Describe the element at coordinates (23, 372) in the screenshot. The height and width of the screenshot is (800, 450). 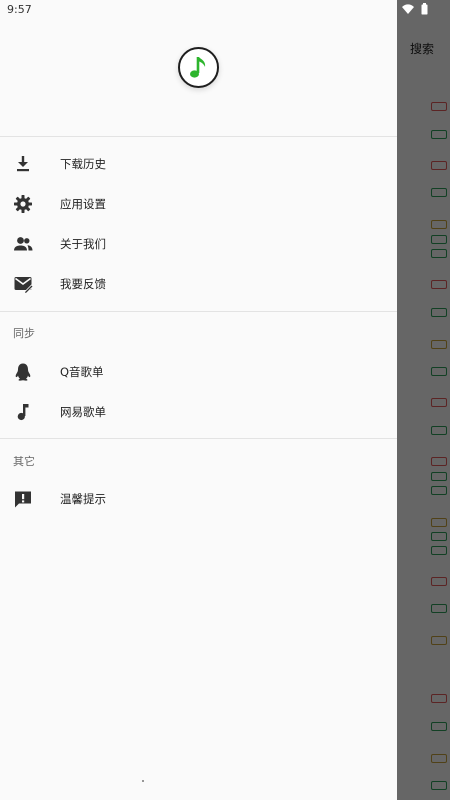
I see `penguin-icon` at that location.